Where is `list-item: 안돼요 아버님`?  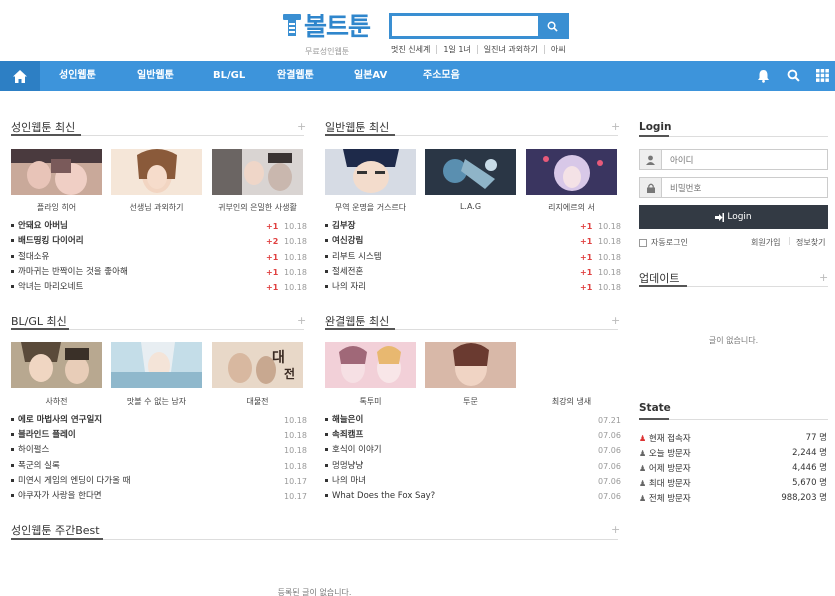 list-item: 안돼요 아버님 is located at coordinates (39, 226).